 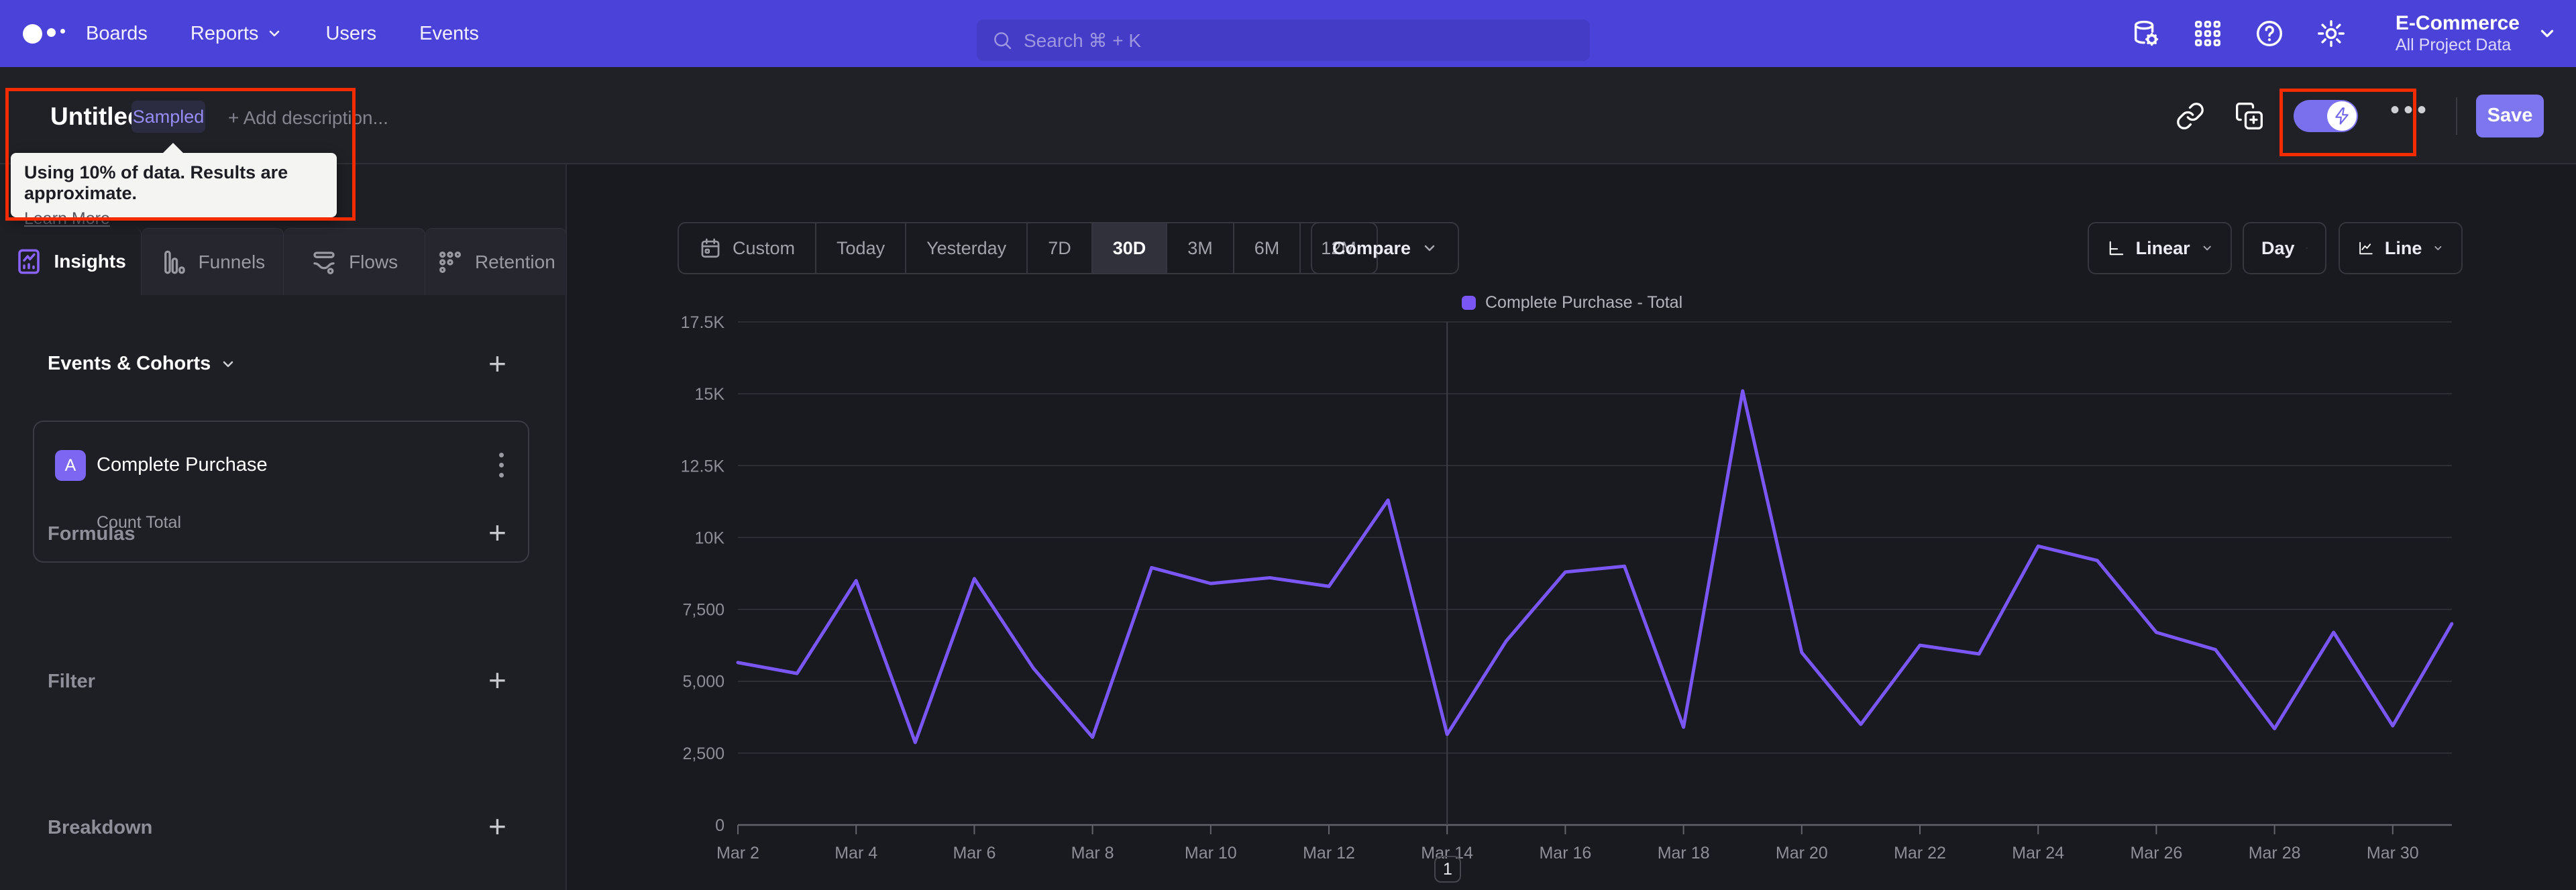 I want to click on range-3m: 3M, so click(x=1200, y=248).